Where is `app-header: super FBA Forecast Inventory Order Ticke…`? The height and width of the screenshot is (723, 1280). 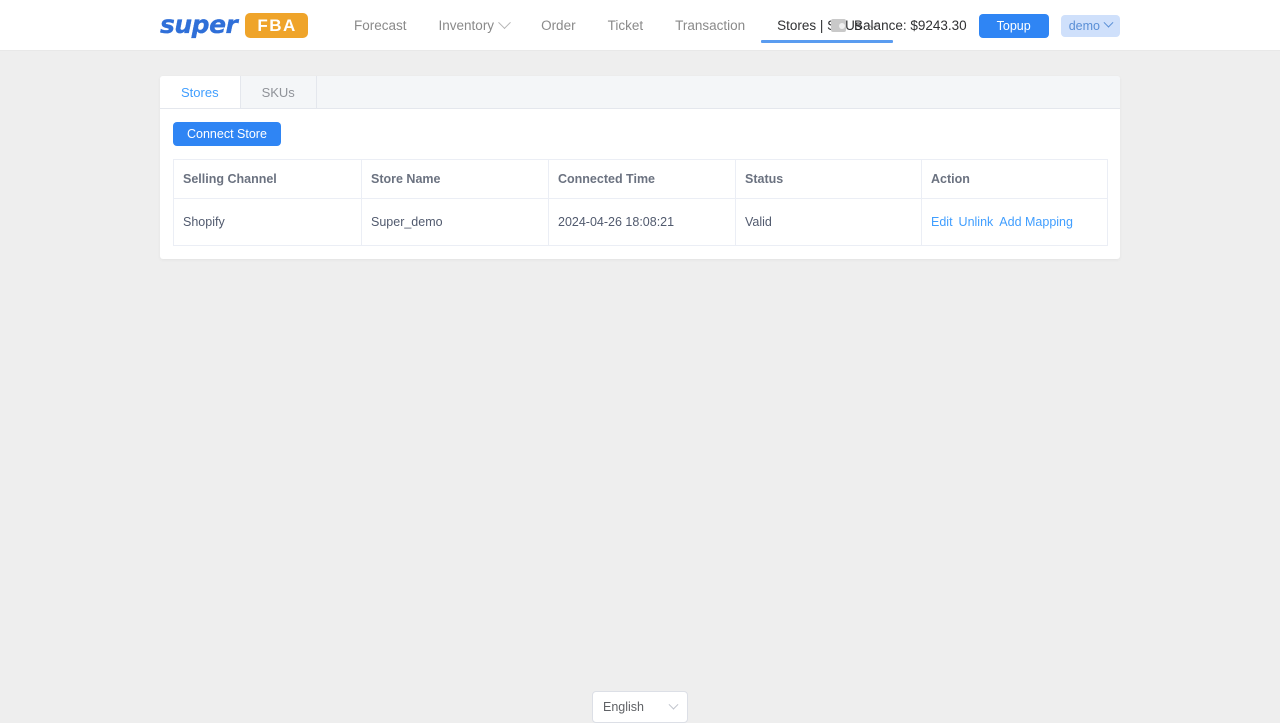 app-header: super FBA Forecast Inventory Order Ticke… is located at coordinates (640, 25).